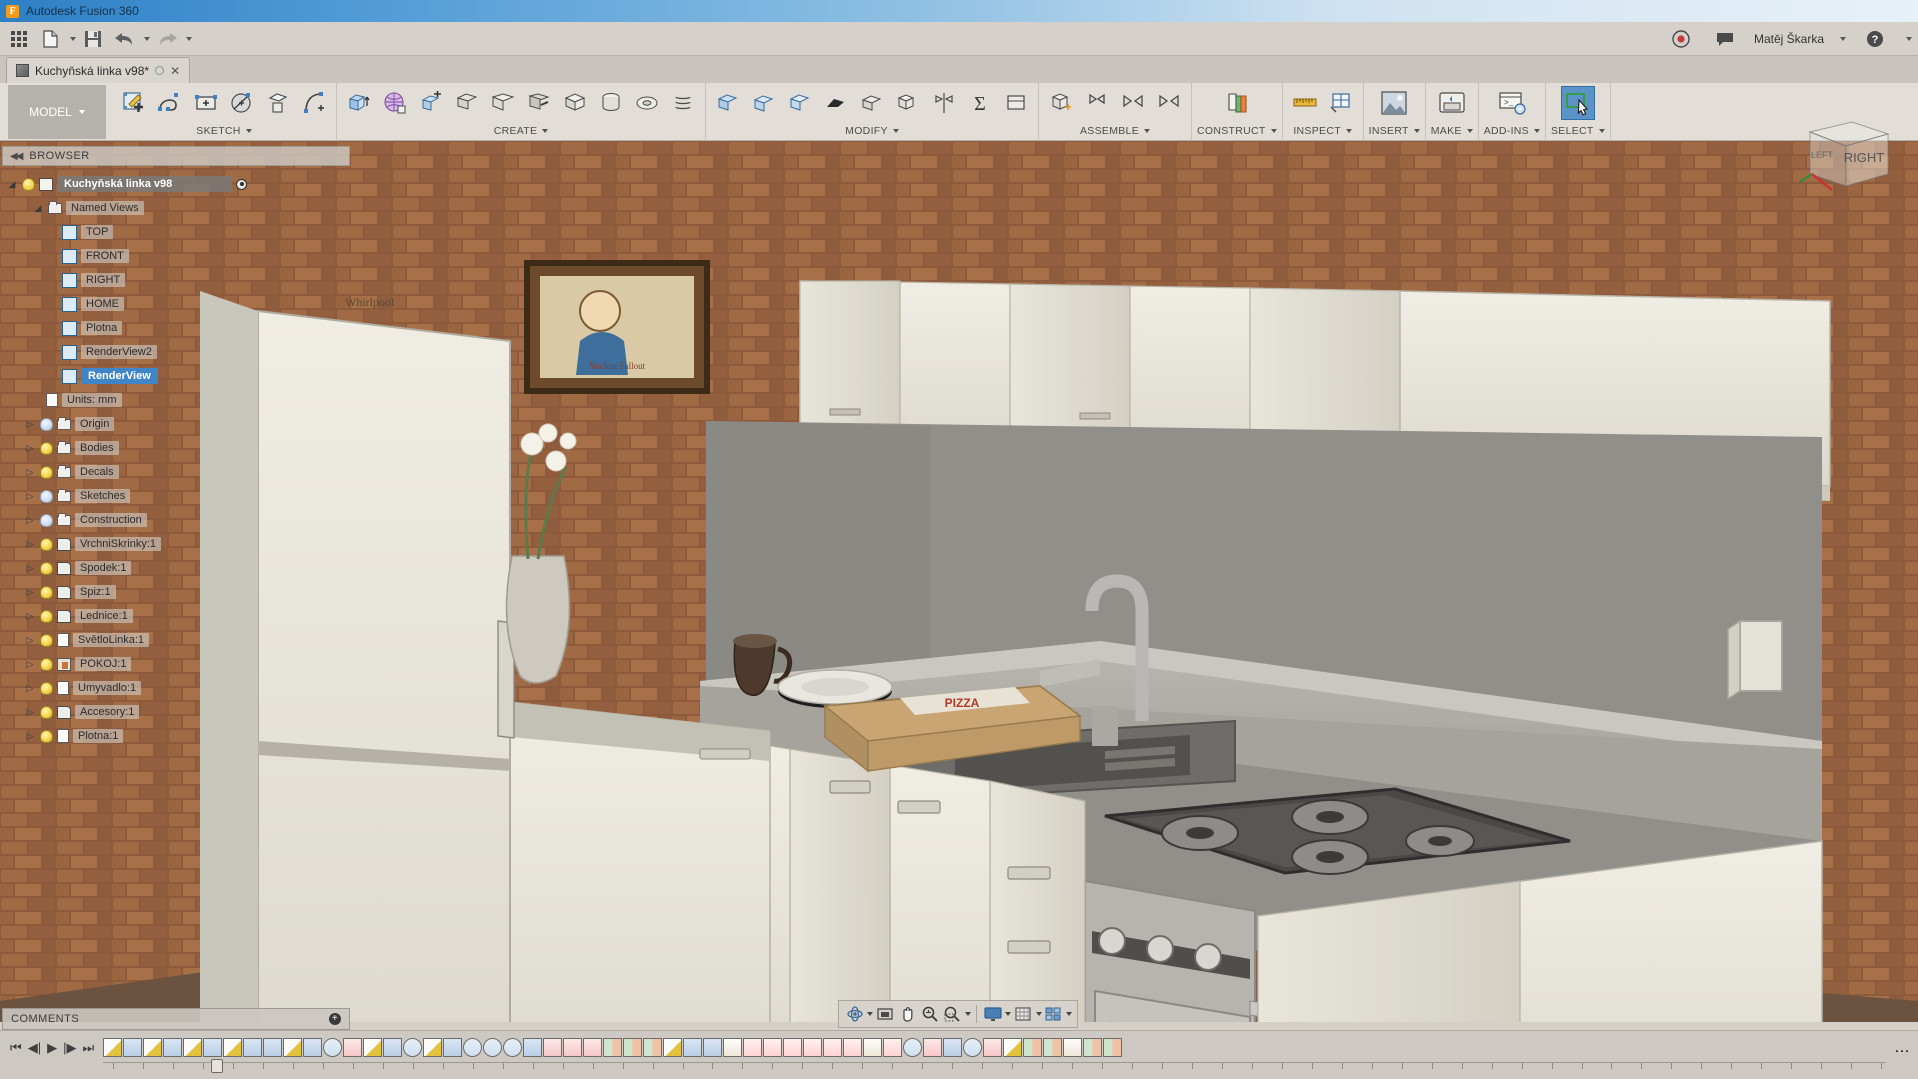 The height and width of the screenshot is (1079, 1918). I want to click on rectangle-icon, so click(206, 103).